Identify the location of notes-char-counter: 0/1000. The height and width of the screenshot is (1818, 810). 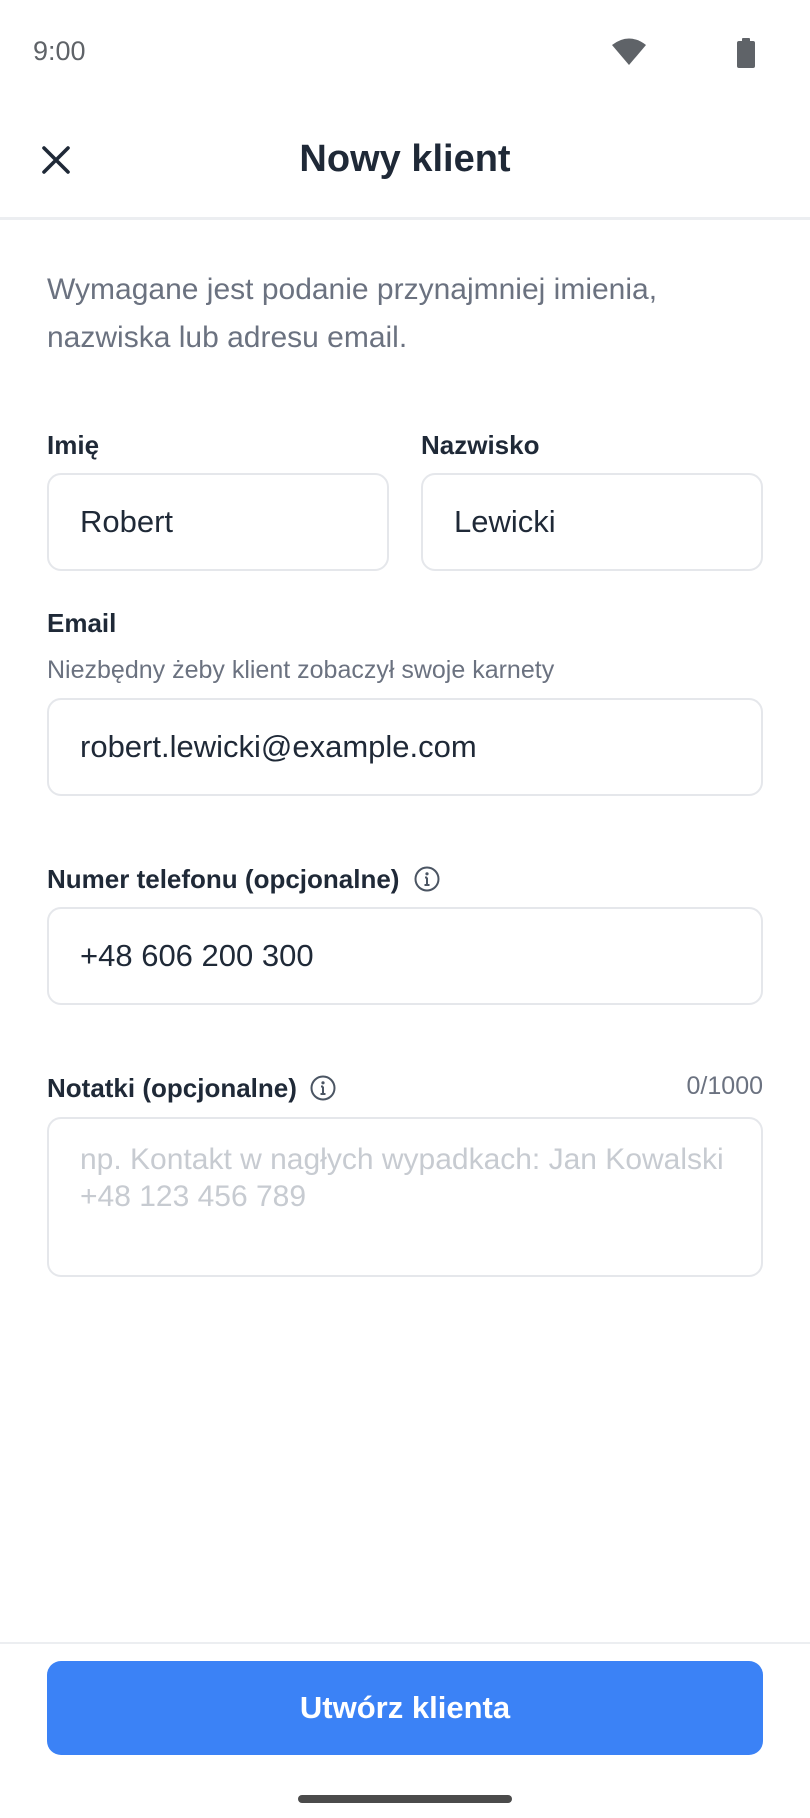
(724, 1086).